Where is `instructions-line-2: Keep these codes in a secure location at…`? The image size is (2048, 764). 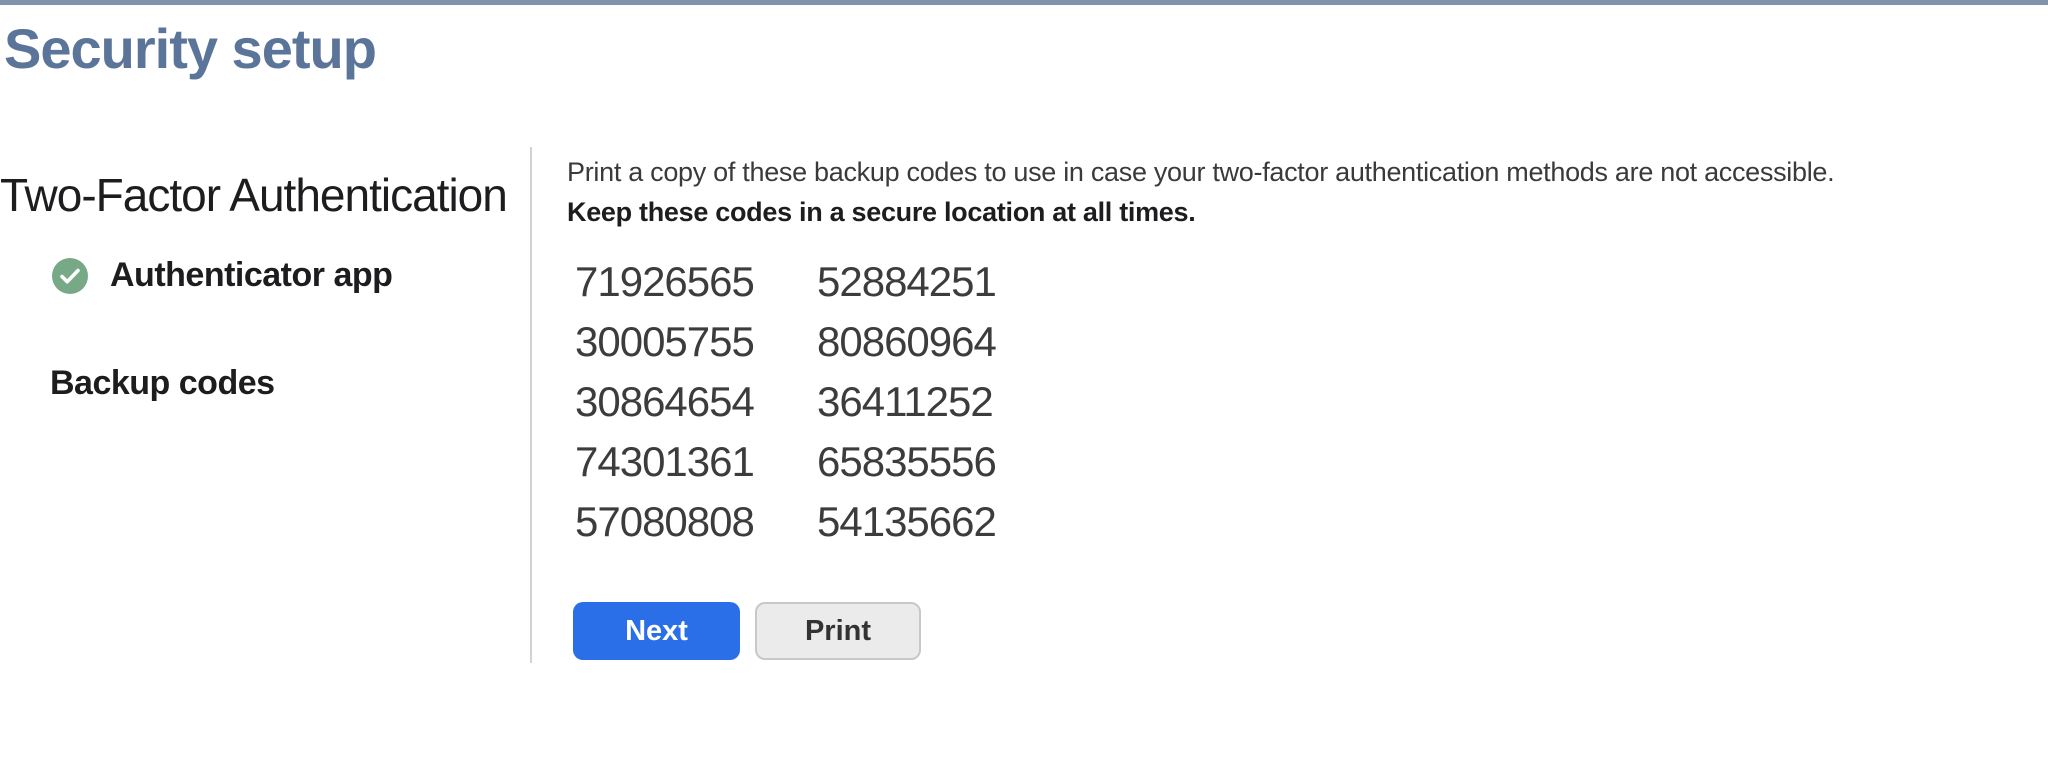
instructions-line-2: Keep these codes in a secure location at… is located at coordinates (881, 212).